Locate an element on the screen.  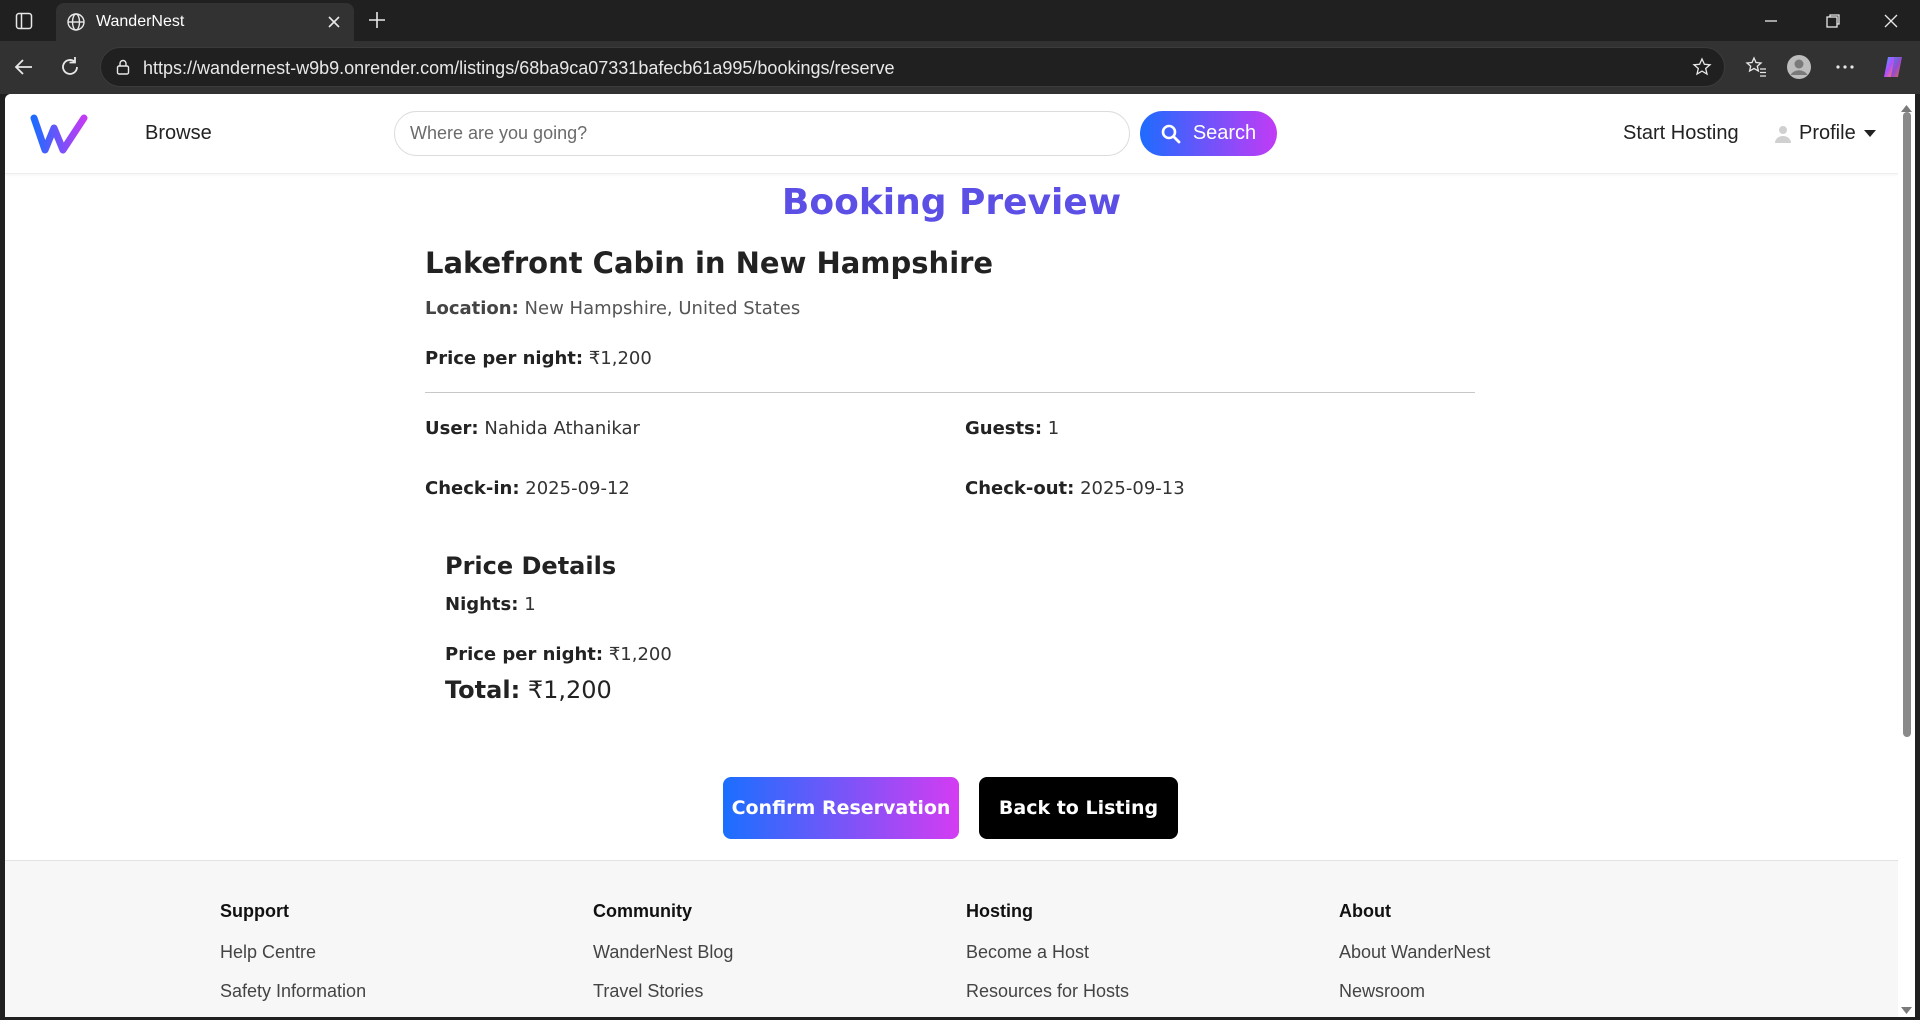
footer-heading: About is located at coordinates (1365, 911).